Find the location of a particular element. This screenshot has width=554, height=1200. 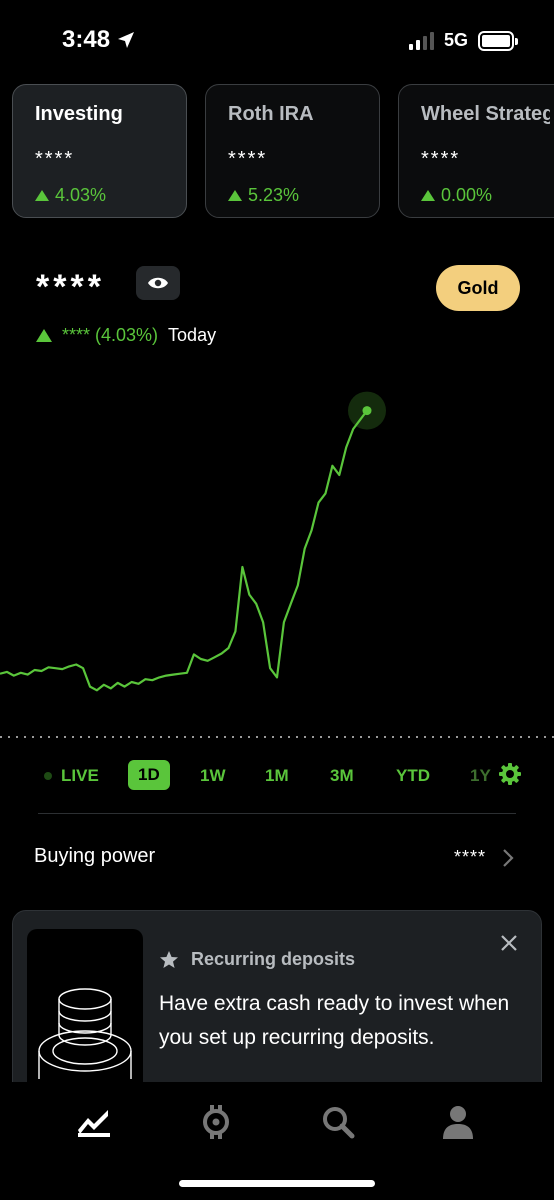

coin-stack-icon is located at coordinates (85, 1033).